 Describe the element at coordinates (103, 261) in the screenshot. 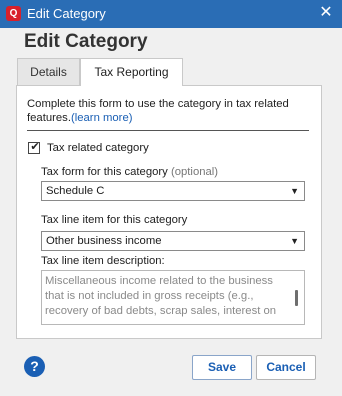

I see `description-label: Tax line item description:` at that location.